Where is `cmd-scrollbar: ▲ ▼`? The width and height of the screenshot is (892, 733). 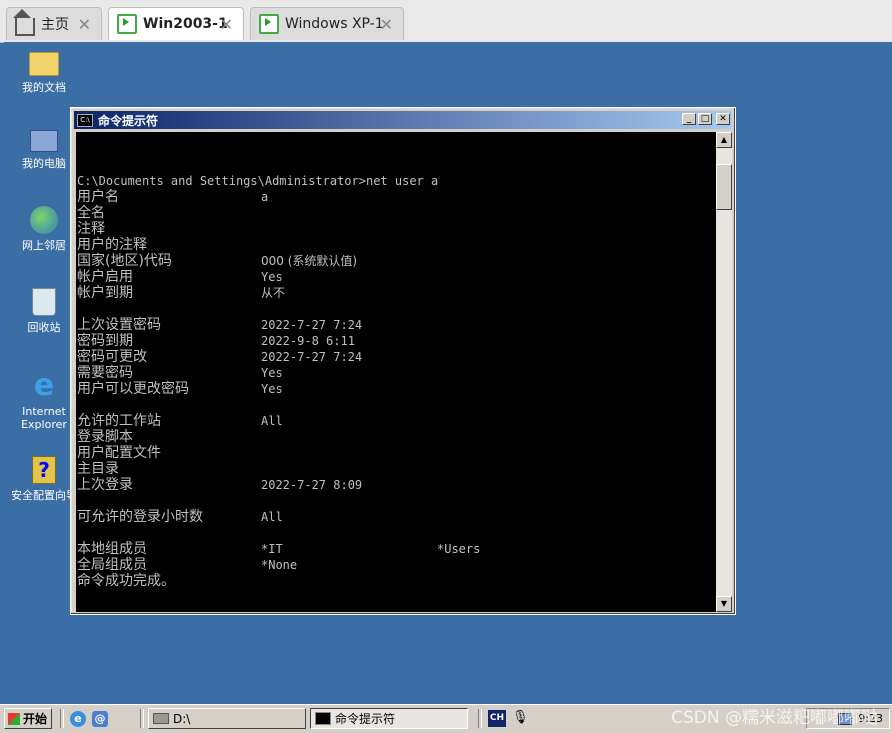
cmd-scrollbar: ▲ ▼ is located at coordinates (724, 372).